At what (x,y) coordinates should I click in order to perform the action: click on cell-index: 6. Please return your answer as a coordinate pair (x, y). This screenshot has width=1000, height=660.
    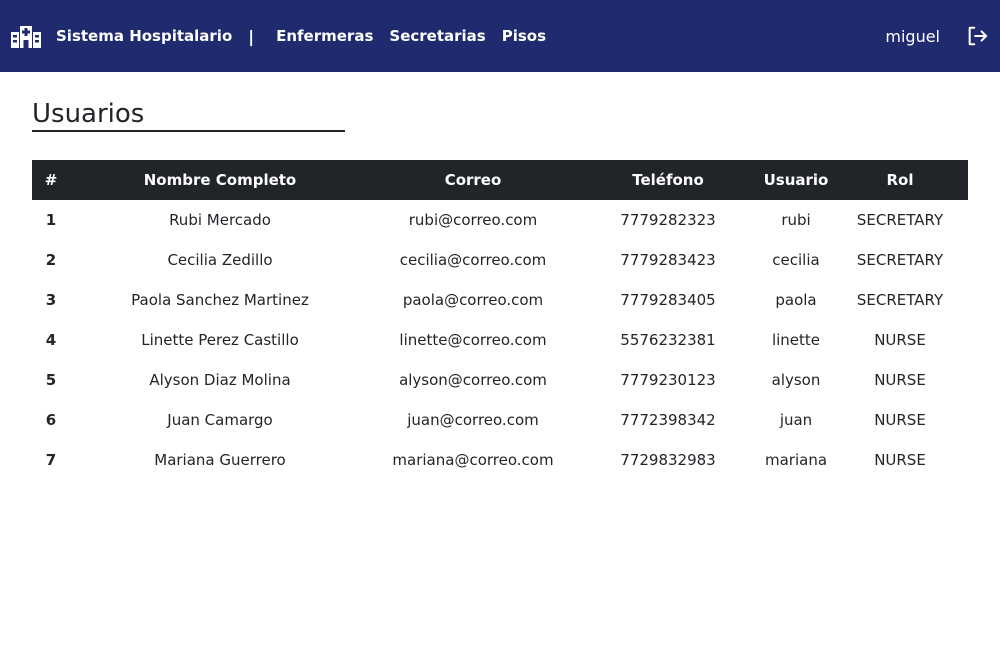
    Looking at the image, I should click on (51, 420).